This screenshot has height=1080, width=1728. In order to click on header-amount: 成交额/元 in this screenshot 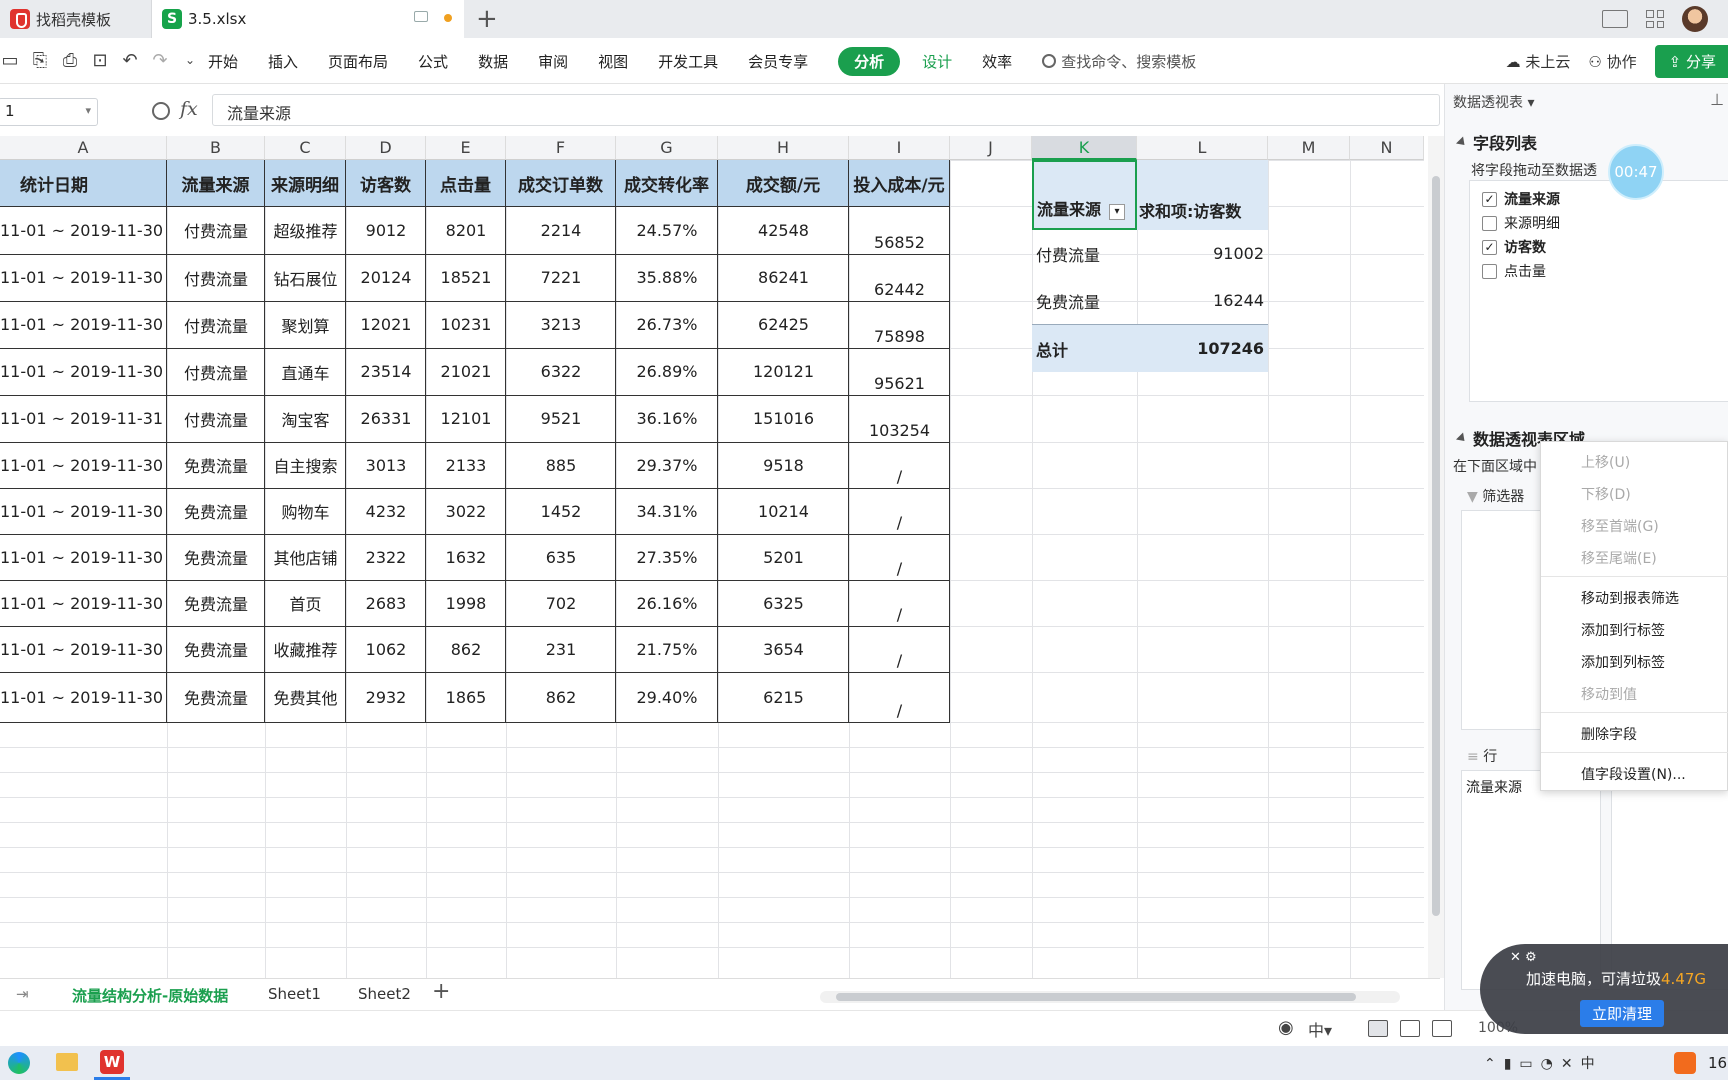, I will do `click(783, 183)`.